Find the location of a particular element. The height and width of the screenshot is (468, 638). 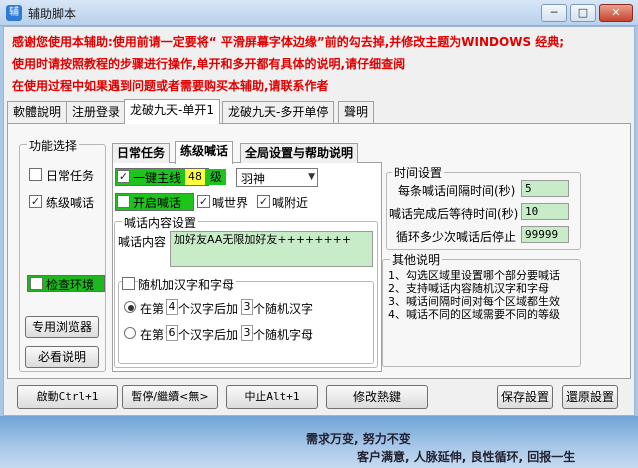

tab-software-info: 軟體說明 is located at coordinates (37, 112).